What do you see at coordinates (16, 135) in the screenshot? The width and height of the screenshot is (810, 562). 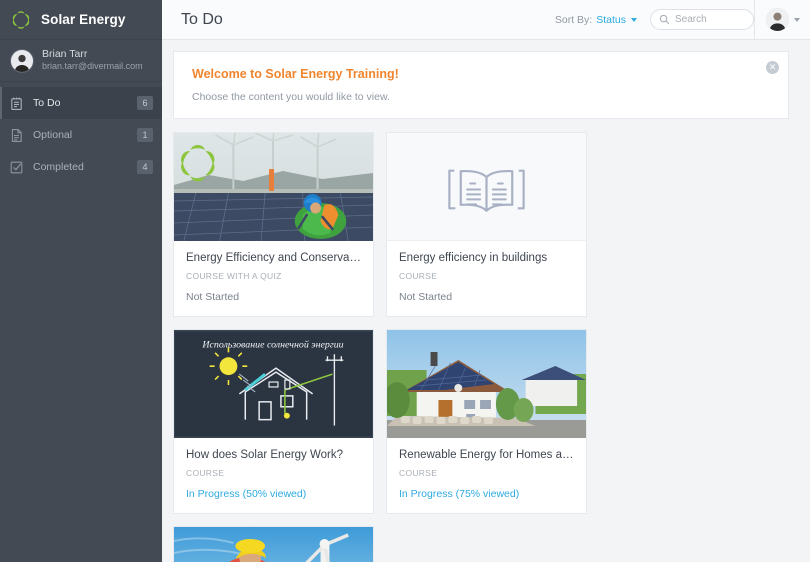 I see `document-icon` at bounding box center [16, 135].